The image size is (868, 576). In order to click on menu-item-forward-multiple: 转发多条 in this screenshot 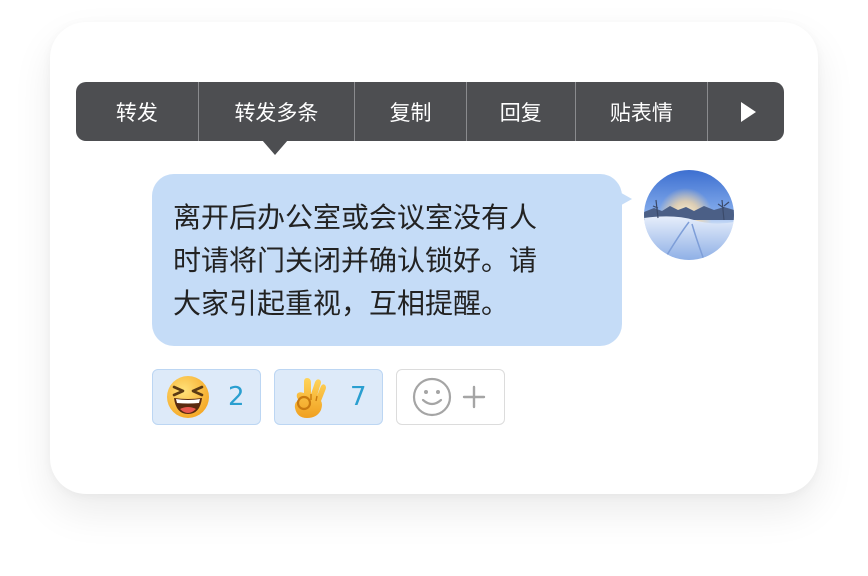, I will do `click(277, 111)`.